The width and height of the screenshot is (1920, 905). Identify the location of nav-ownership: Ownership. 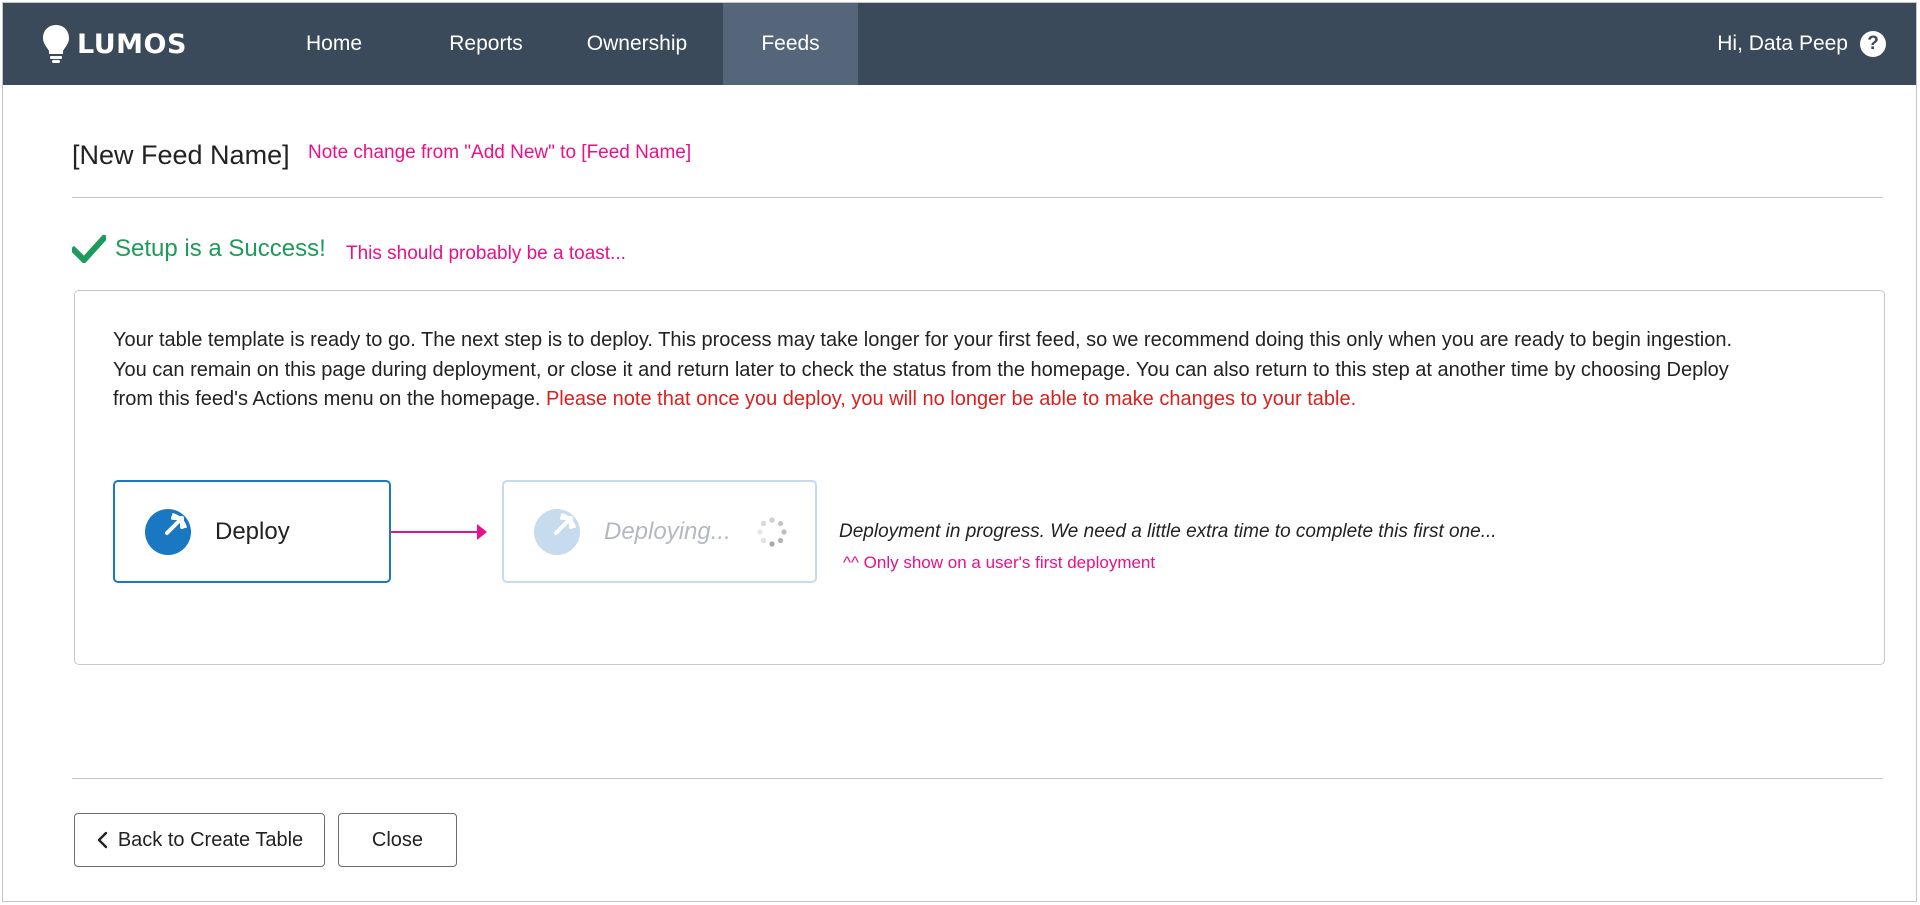
(637, 44).